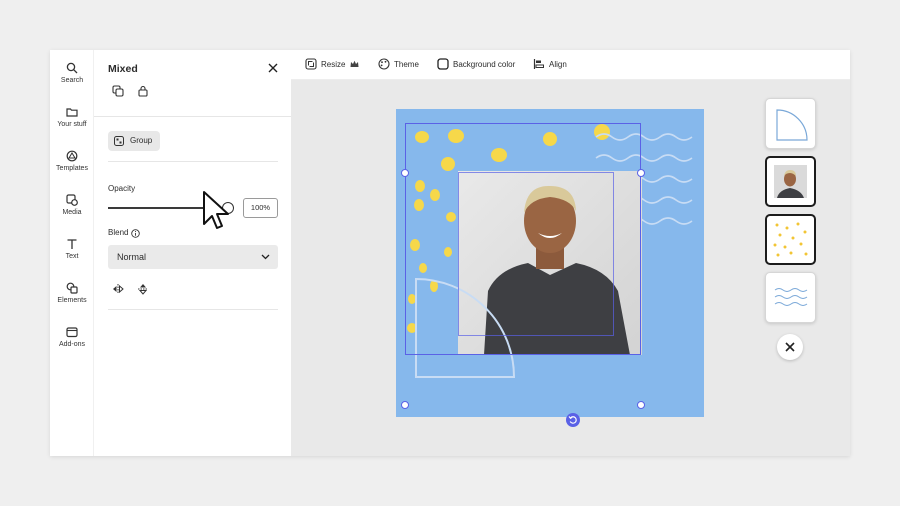 The width and height of the screenshot is (900, 506). I want to click on duplicate-icon, so click(118, 91).